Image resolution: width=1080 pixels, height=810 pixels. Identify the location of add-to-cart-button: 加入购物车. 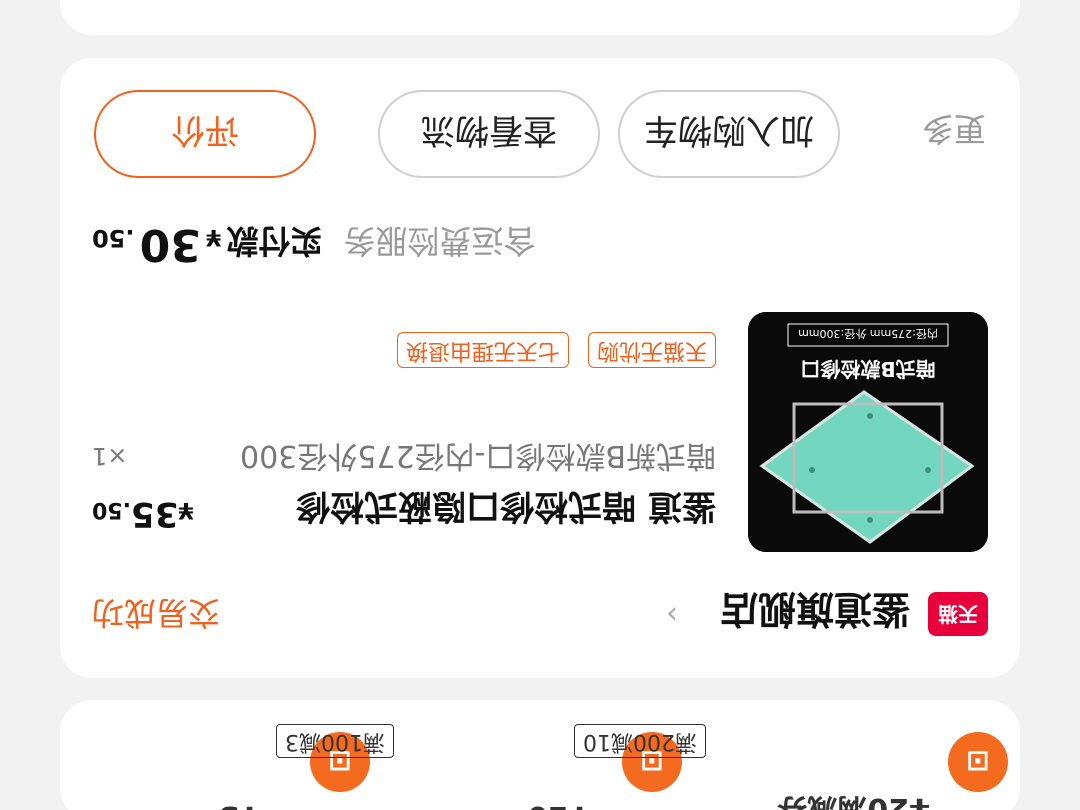
(729, 134).